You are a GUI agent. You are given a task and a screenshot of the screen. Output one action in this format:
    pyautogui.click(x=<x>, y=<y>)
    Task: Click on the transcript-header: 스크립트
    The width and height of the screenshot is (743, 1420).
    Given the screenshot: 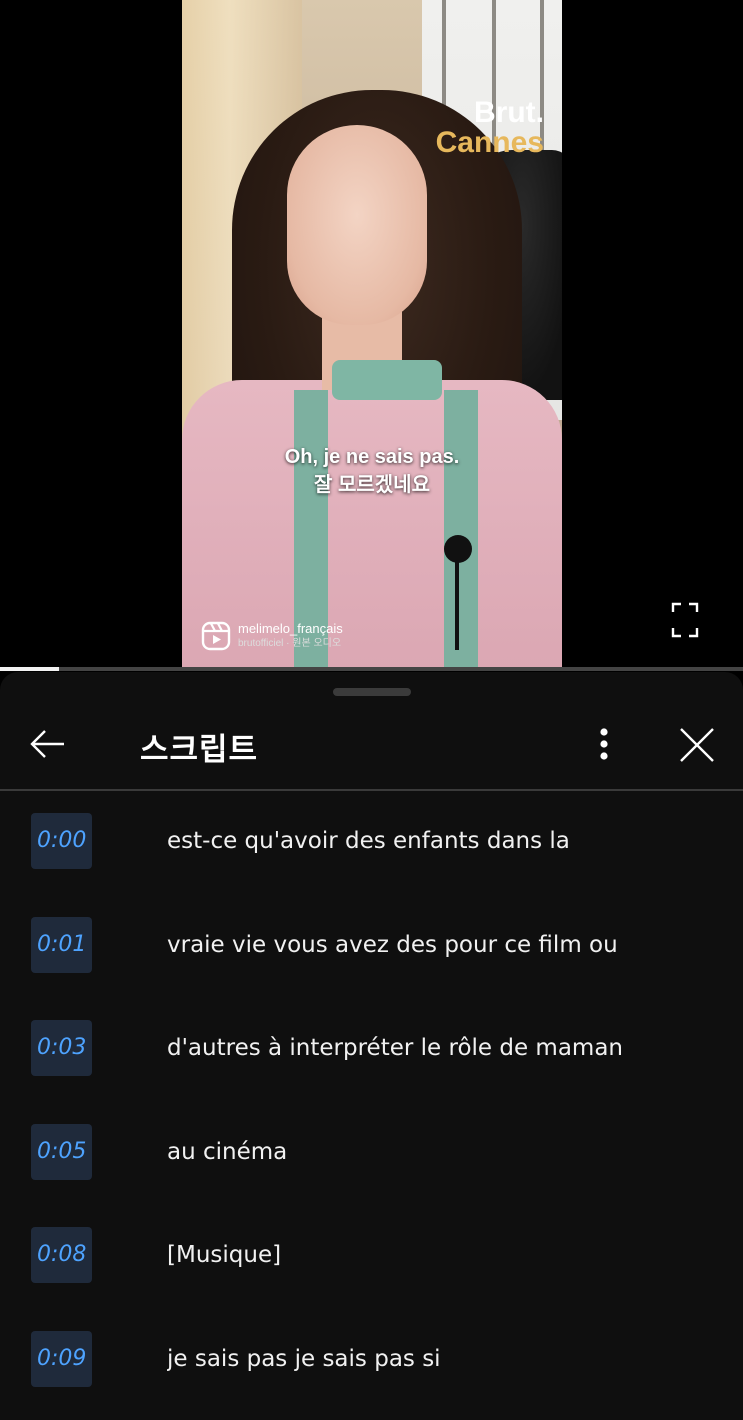 What is the action you would take?
    pyautogui.click(x=371, y=746)
    